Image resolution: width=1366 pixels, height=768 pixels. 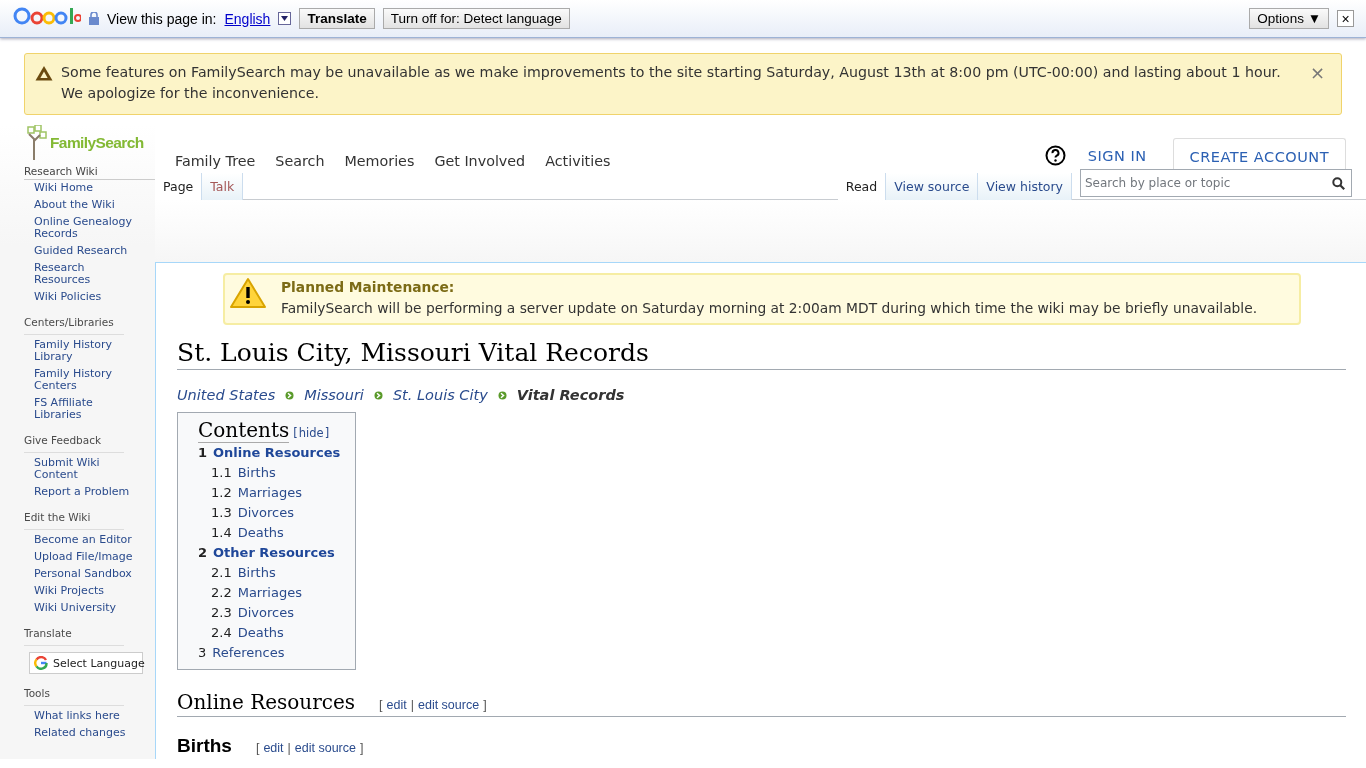 I want to click on familysearch-logo: FamilySearch, so click(x=97, y=143).